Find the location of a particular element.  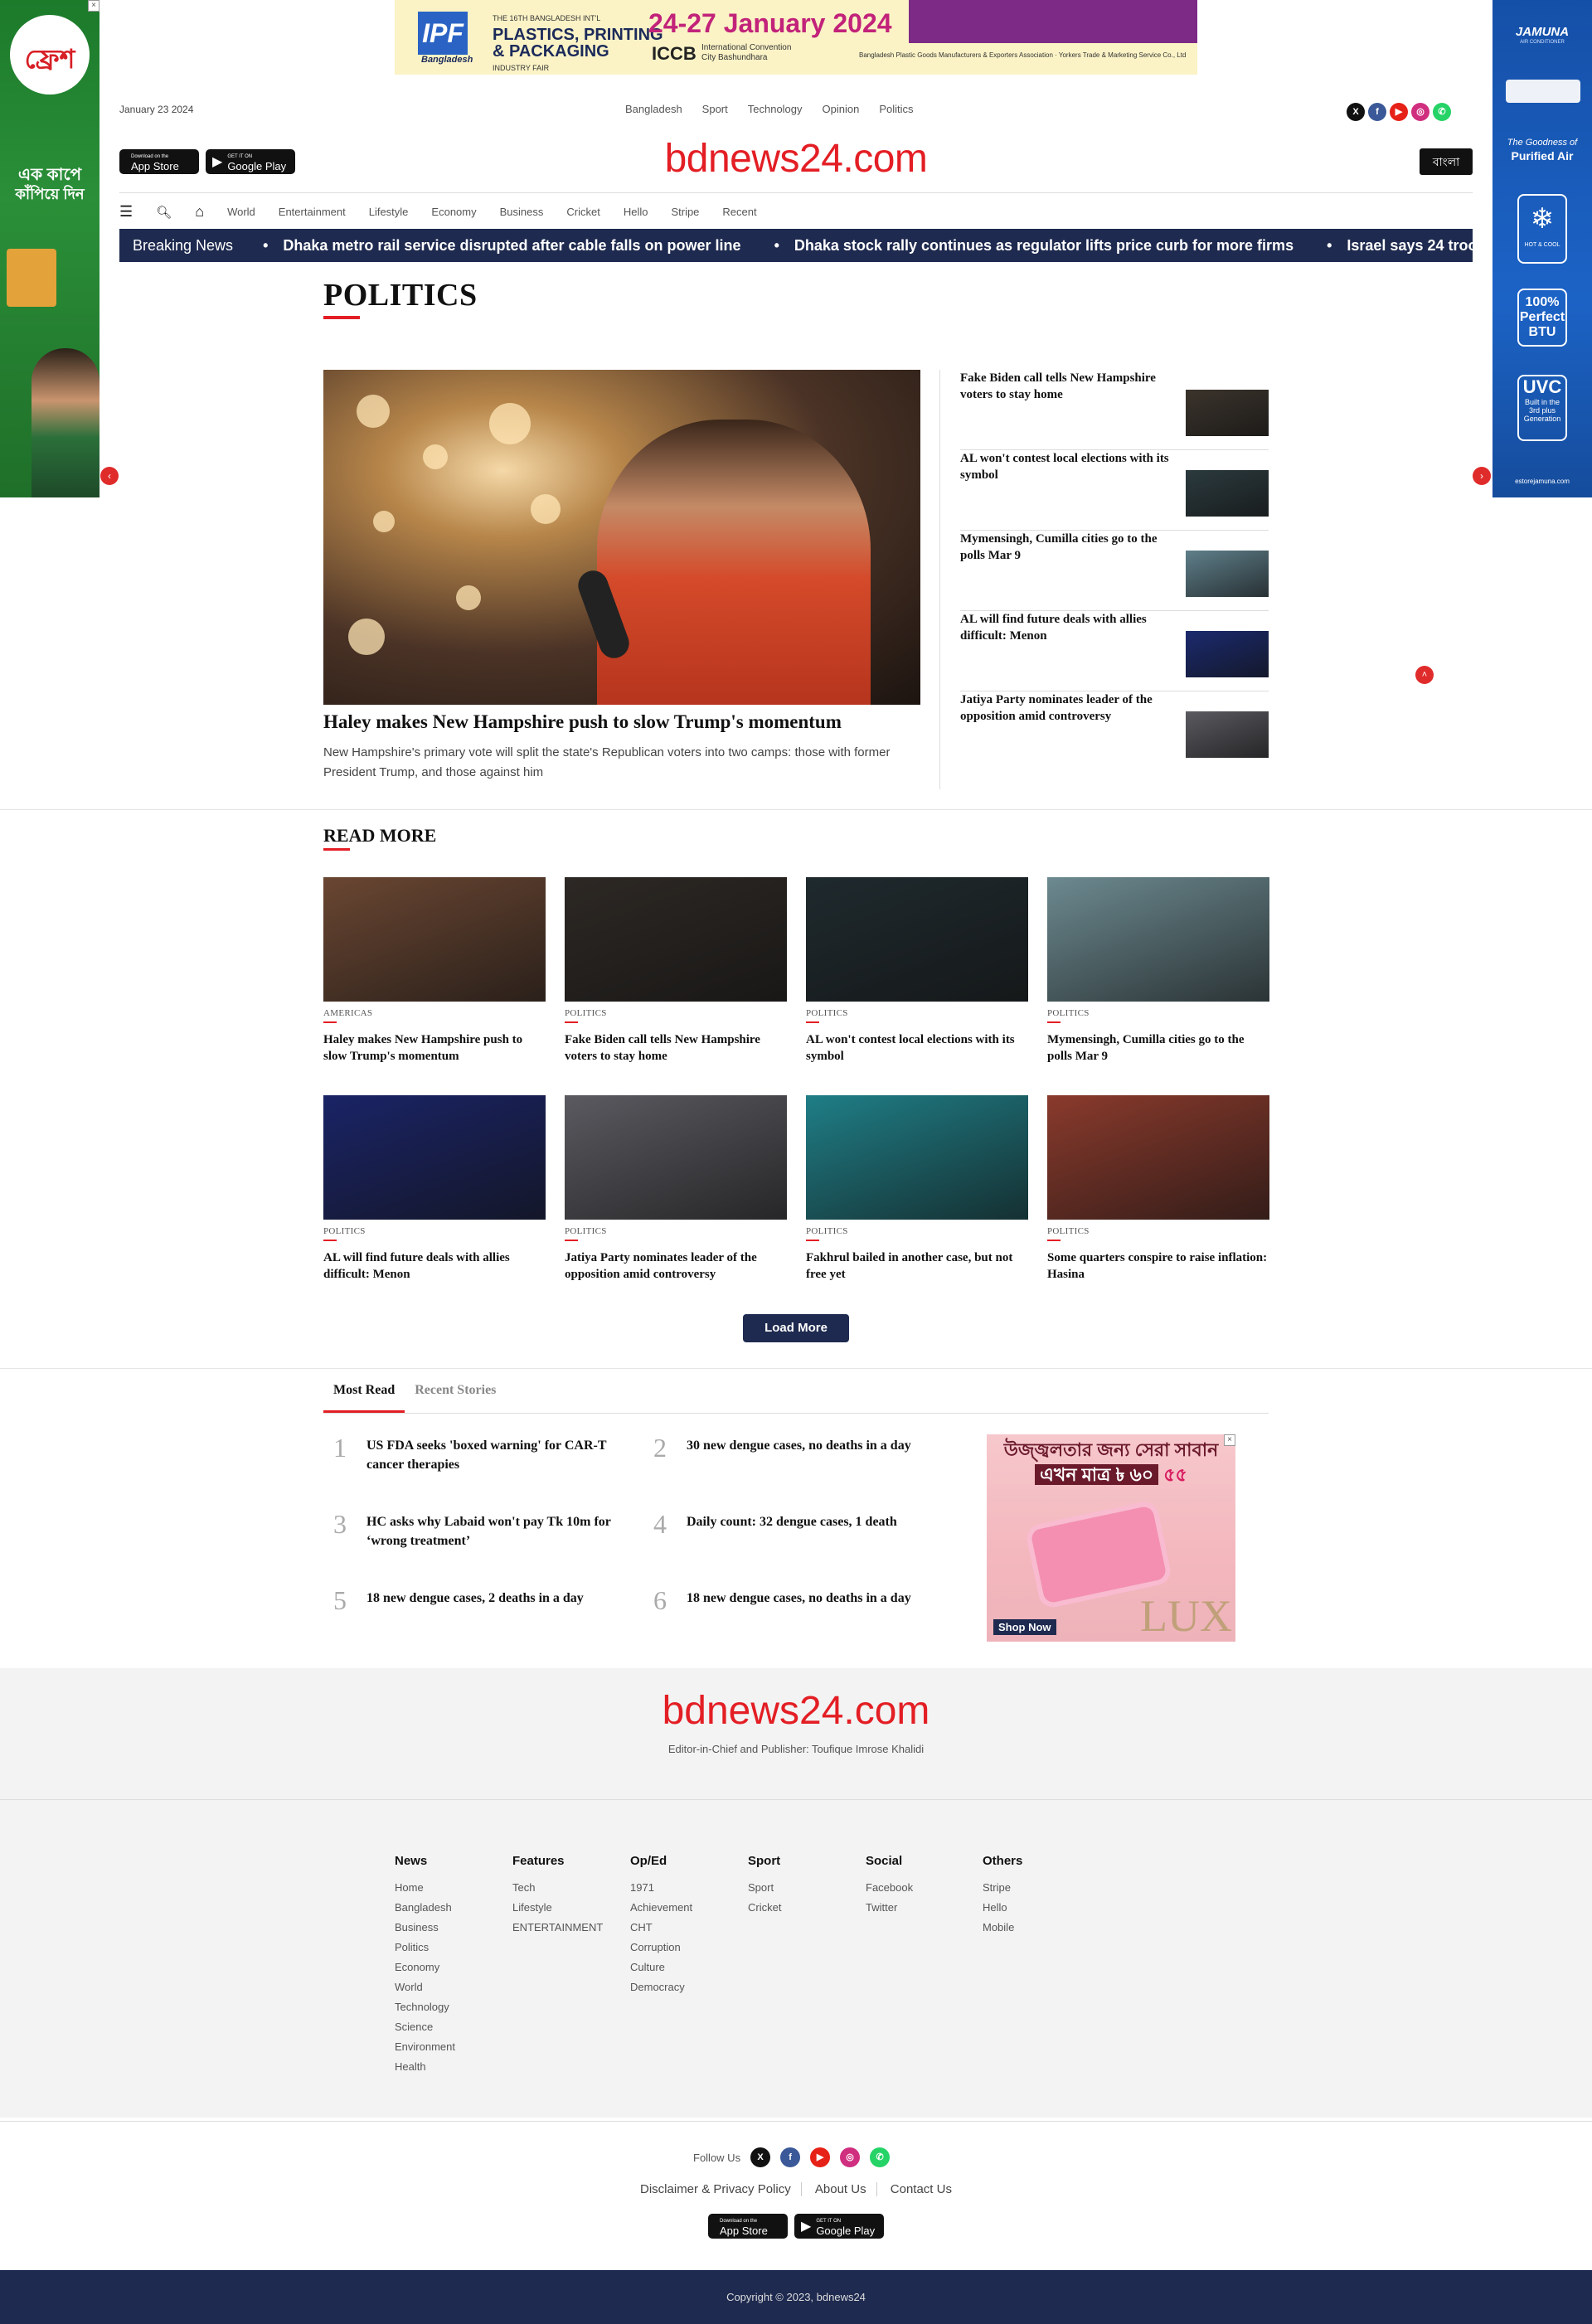

footer-link: Health is located at coordinates (425, 2067).